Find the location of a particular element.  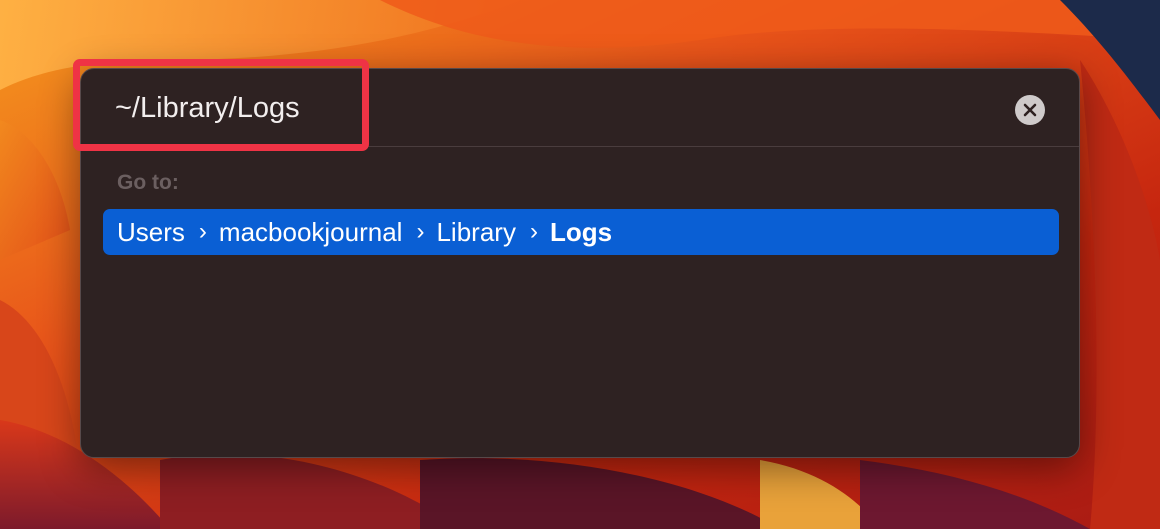

close-icon is located at coordinates (1030, 110).